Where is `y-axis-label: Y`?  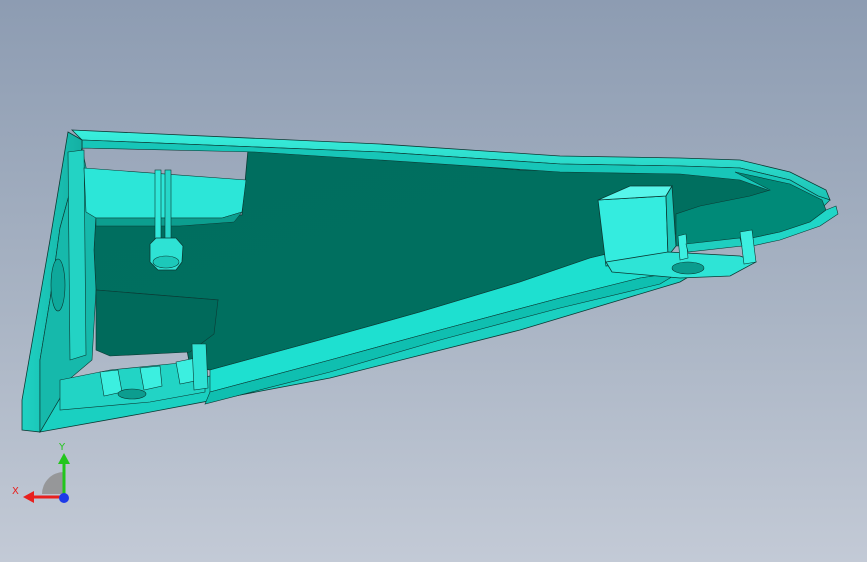
y-axis-label: Y is located at coordinates (62, 447).